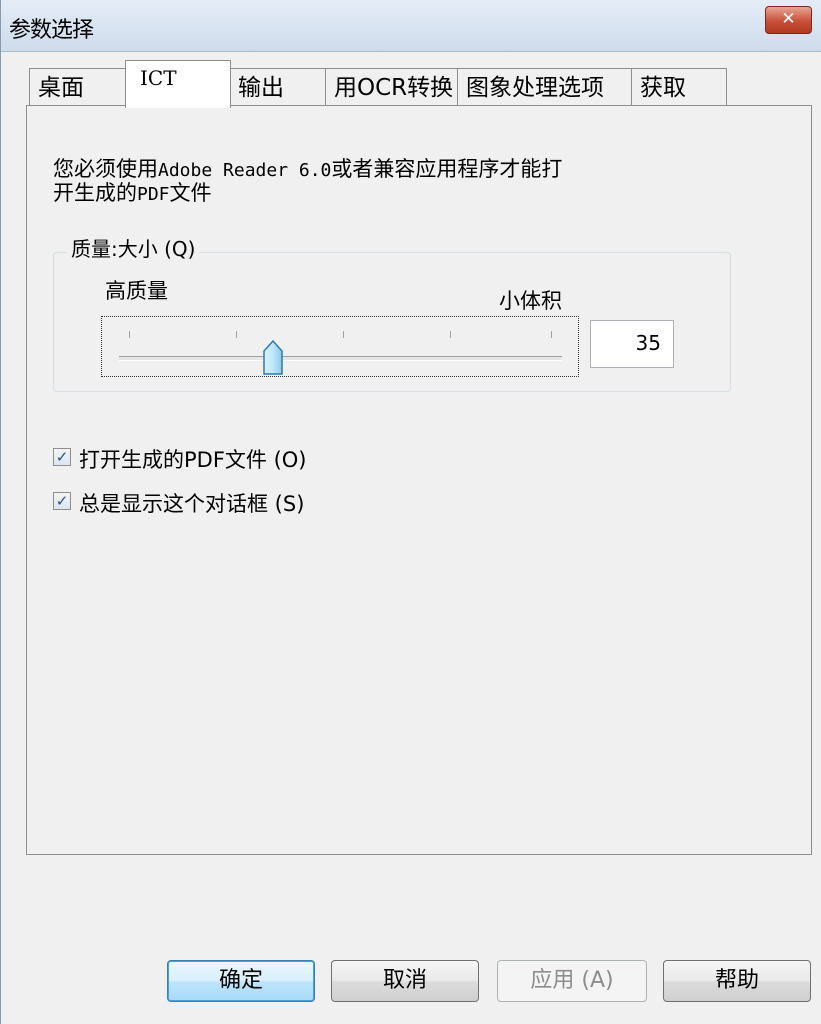 This screenshot has width=821, height=1024. I want to click on slider-track, so click(340, 358).